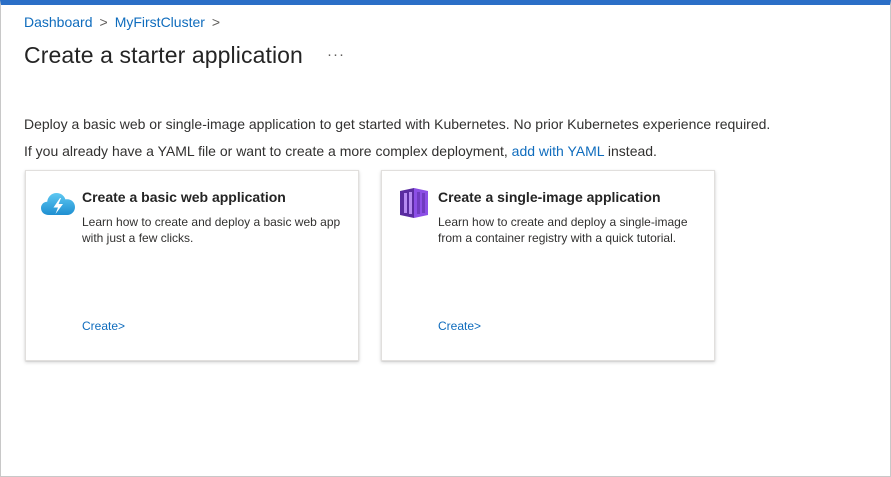  I want to click on page-title: Create a starter application, so click(163, 55).